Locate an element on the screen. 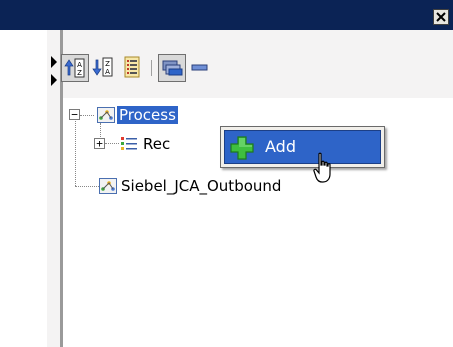  collapse-button is located at coordinates (201, 68).